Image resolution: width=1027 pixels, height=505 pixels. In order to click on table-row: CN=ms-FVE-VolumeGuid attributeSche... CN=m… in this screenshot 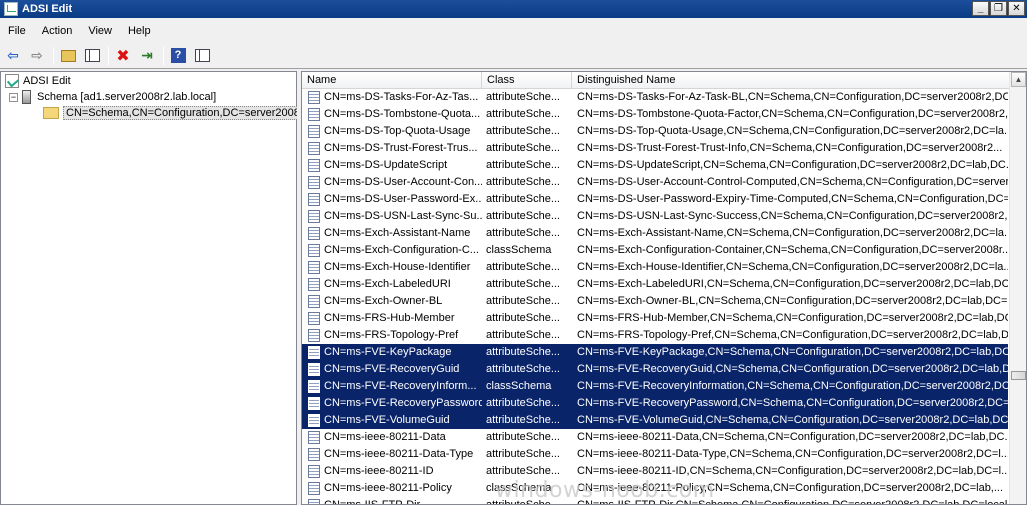, I will do `click(655, 420)`.